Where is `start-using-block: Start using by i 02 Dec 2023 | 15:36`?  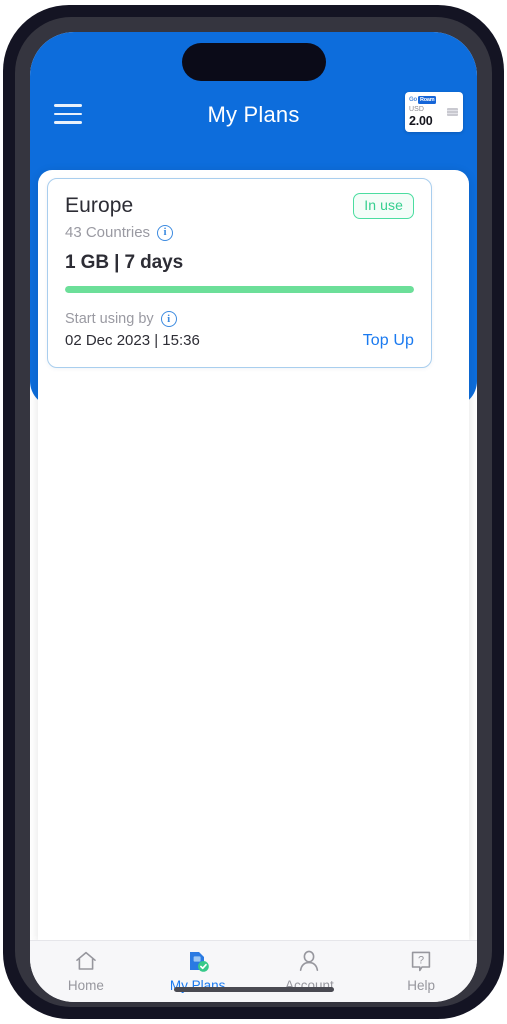
start-using-block: Start using by i 02 Dec 2023 | 15:36 is located at coordinates (132, 330).